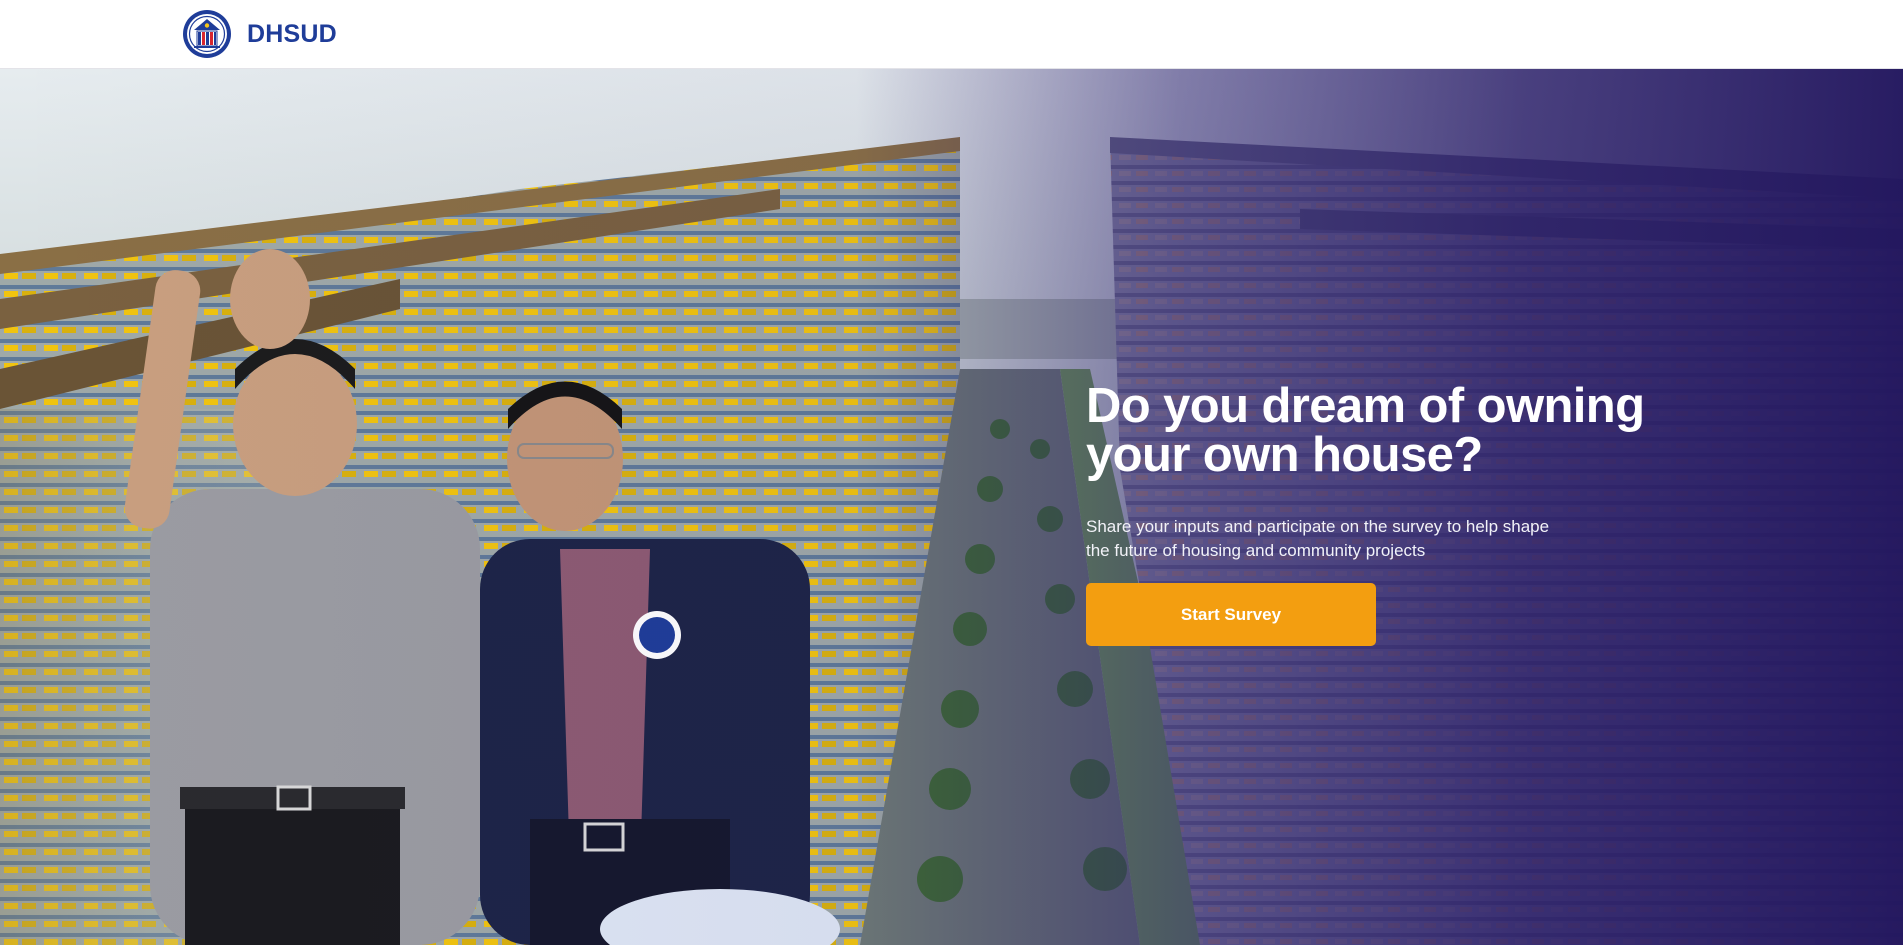 Image resolution: width=1903 pixels, height=945 pixels. Describe the element at coordinates (292, 33) in the screenshot. I see `brand-name: DHSUD` at that location.